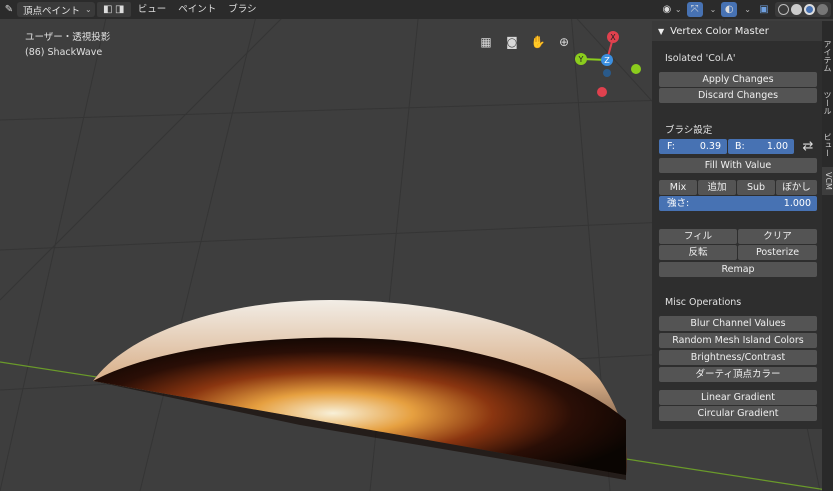 The height and width of the screenshot is (491, 833). Describe the element at coordinates (613, 37) in the screenshot. I see `x-axis-label: X` at that location.